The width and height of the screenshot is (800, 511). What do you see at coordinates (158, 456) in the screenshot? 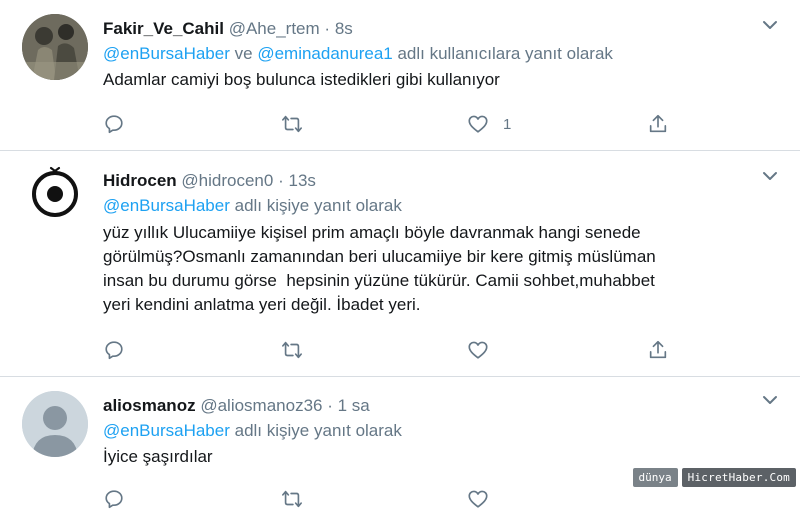
I see `tweet-text: İyice şaşırdılar` at bounding box center [158, 456].